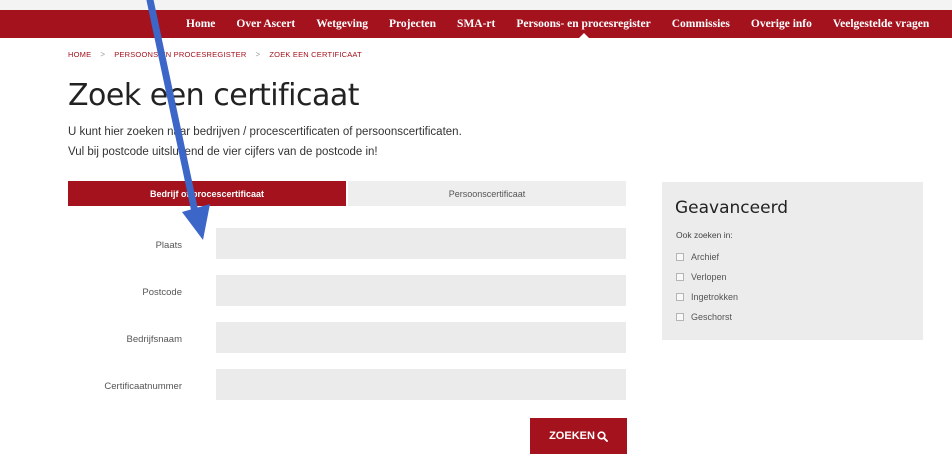 The image size is (952, 476). I want to click on option-ingetrokken: Ingetrokken, so click(707, 297).